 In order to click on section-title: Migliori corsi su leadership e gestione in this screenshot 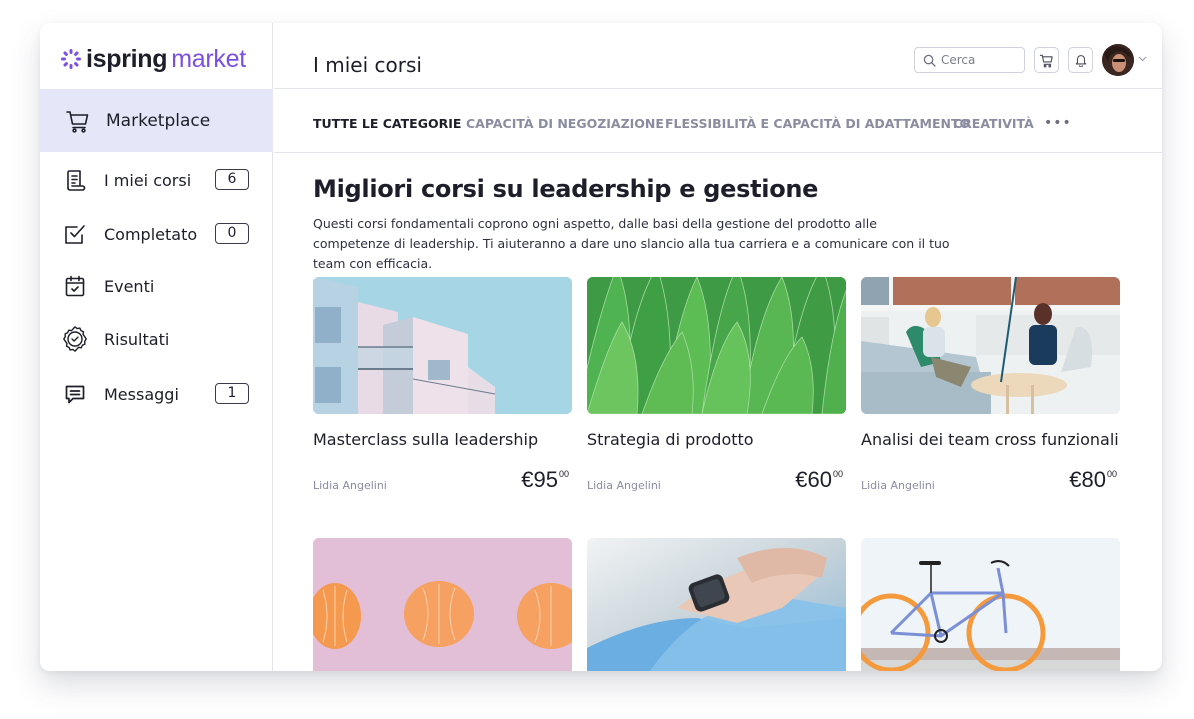, I will do `click(566, 189)`.